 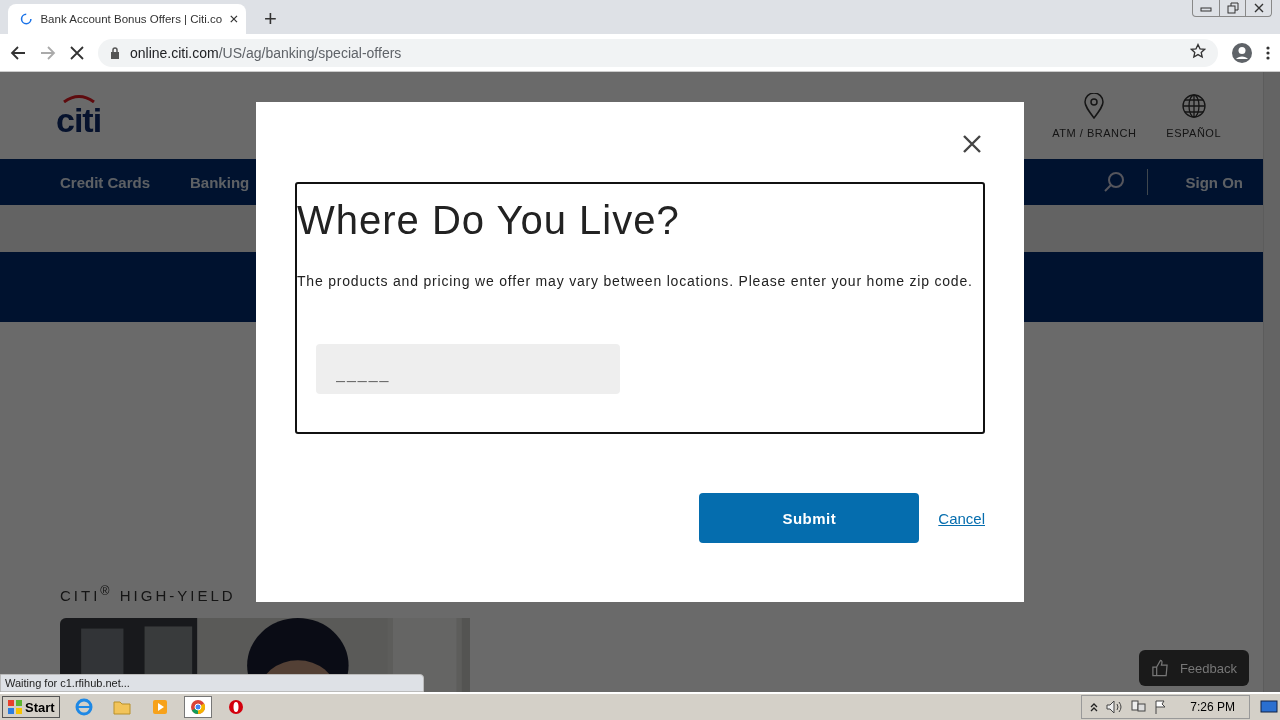 What do you see at coordinates (1094, 707) in the screenshot?
I see `chevron-up-icon` at bounding box center [1094, 707].